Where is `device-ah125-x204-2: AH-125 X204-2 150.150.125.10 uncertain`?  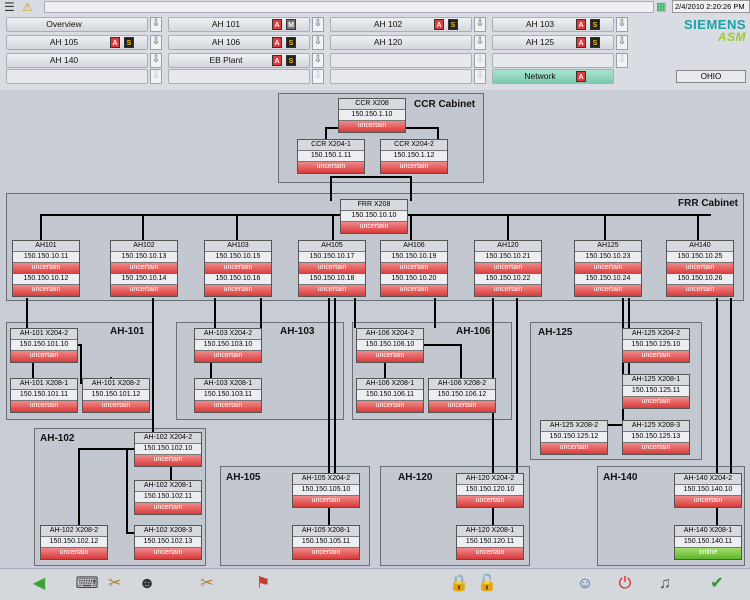 device-ah125-x204-2: AH-125 X204-2 150.150.125.10 uncertain is located at coordinates (656, 345).